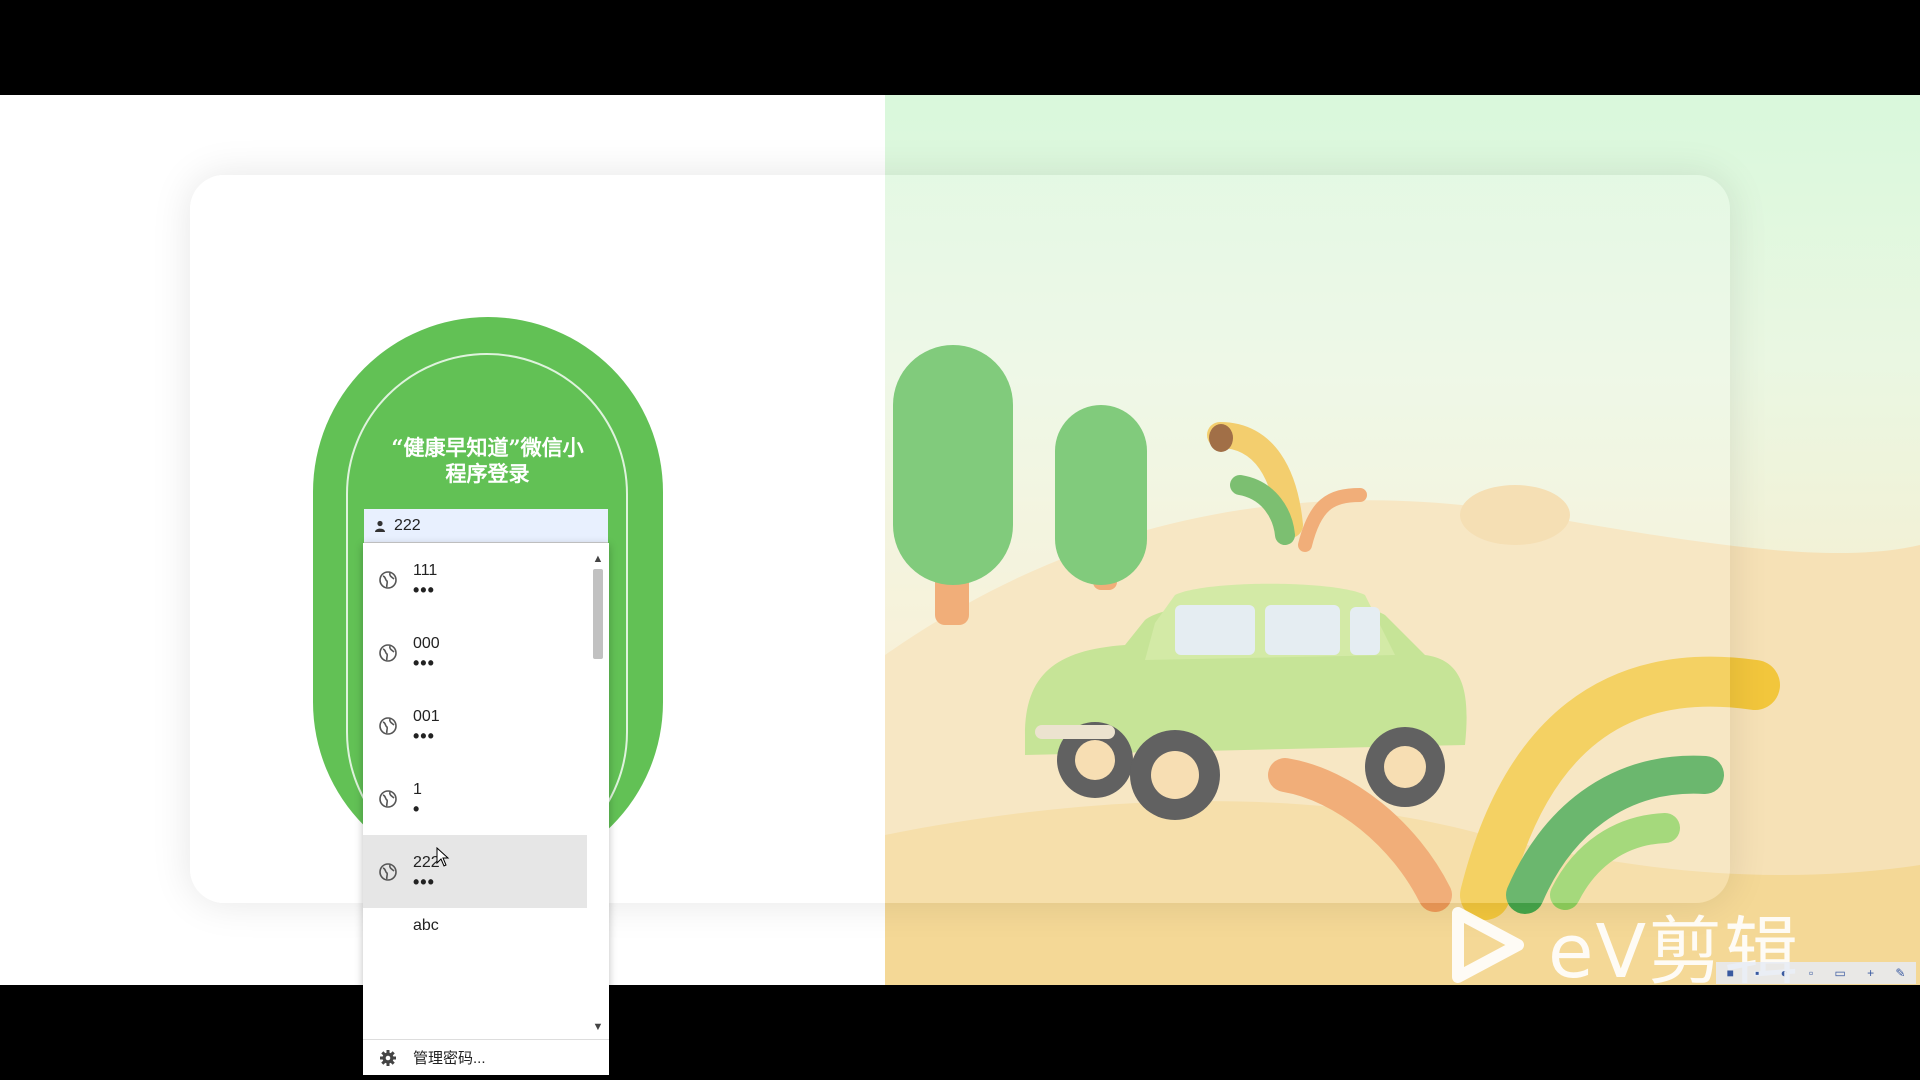  I want to click on autofill-item: 001 •••, so click(475, 725).